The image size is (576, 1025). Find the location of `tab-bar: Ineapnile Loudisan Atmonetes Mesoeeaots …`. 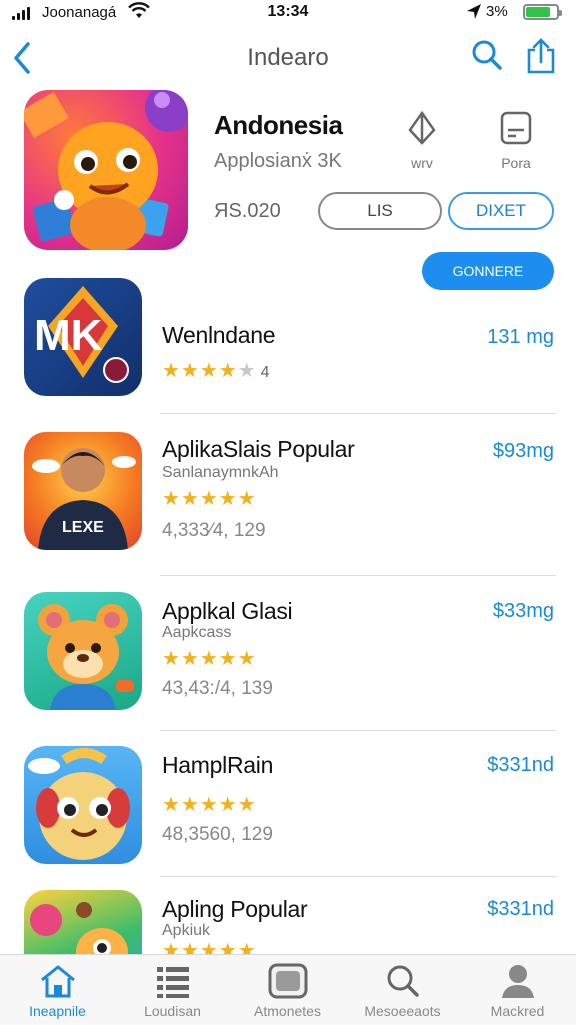

tab-bar: Ineapnile Loudisan Atmonetes Mesoeeaots … is located at coordinates (288, 989).